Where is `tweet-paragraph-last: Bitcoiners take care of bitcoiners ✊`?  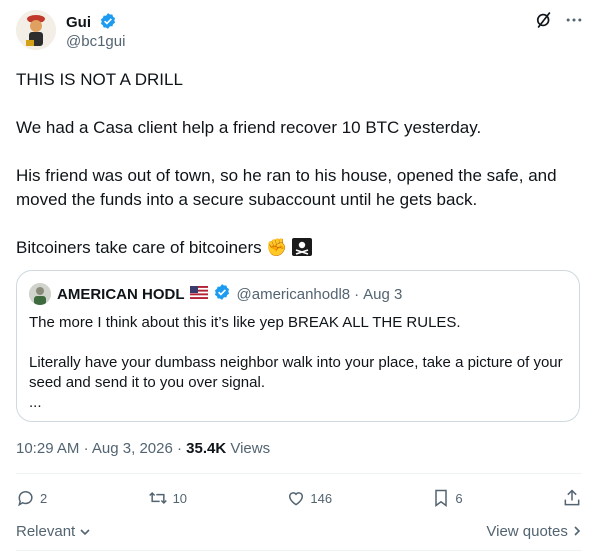
tweet-paragraph-last: Bitcoiners take care of bitcoiners ✊ is located at coordinates (299, 249).